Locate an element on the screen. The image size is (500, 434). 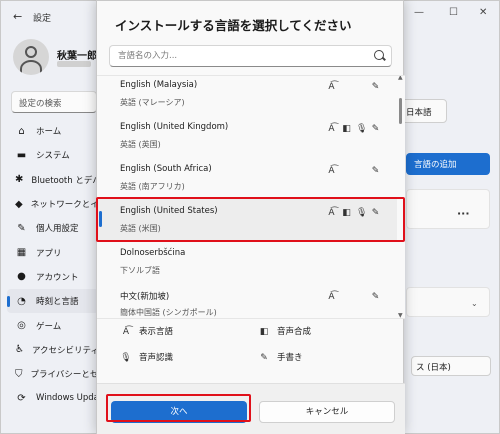
sidebar-item-label: アプリ is located at coordinates (49, 253).